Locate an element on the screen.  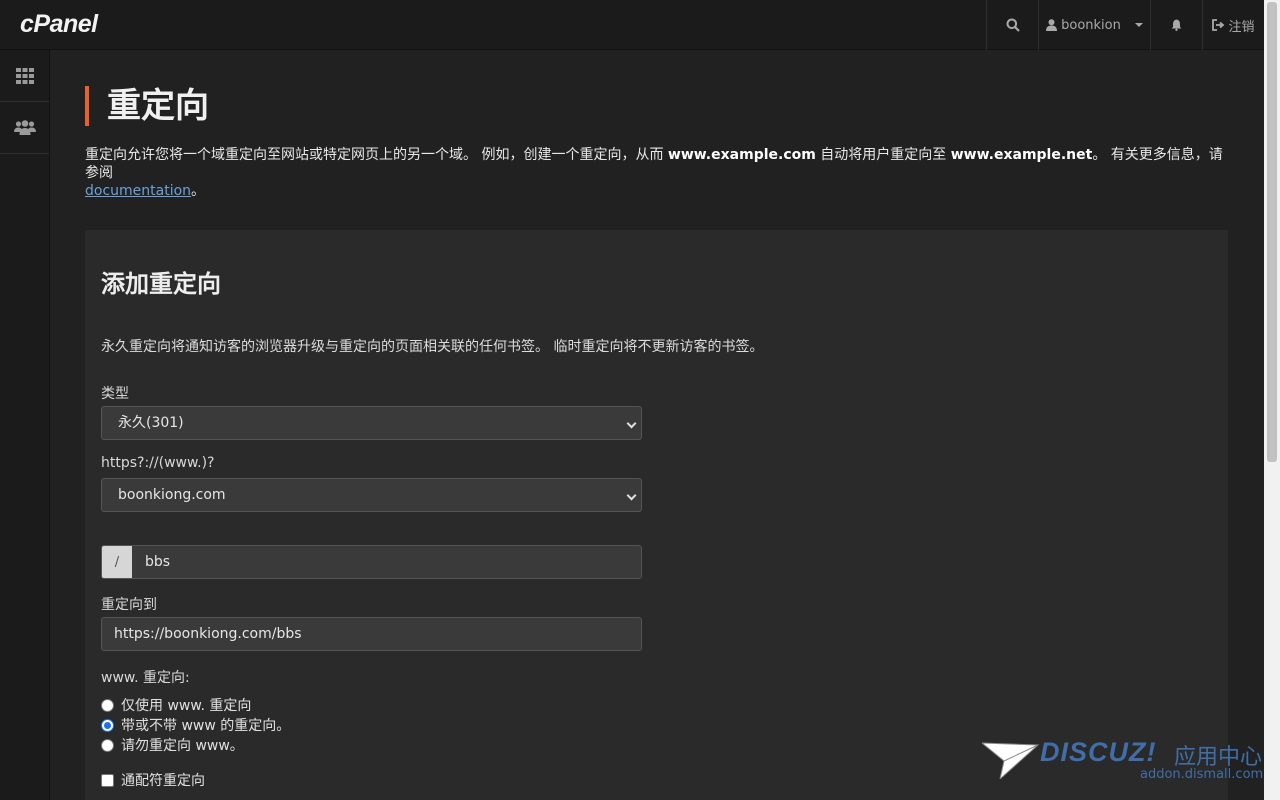
path-prefix: / is located at coordinates (117, 562).